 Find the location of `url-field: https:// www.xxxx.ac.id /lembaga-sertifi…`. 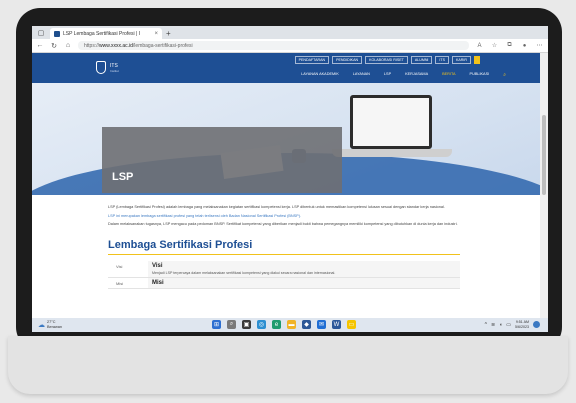

url-field: https:// www.xxxx.ac.id /lembaga-sertifi… is located at coordinates (273, 45).